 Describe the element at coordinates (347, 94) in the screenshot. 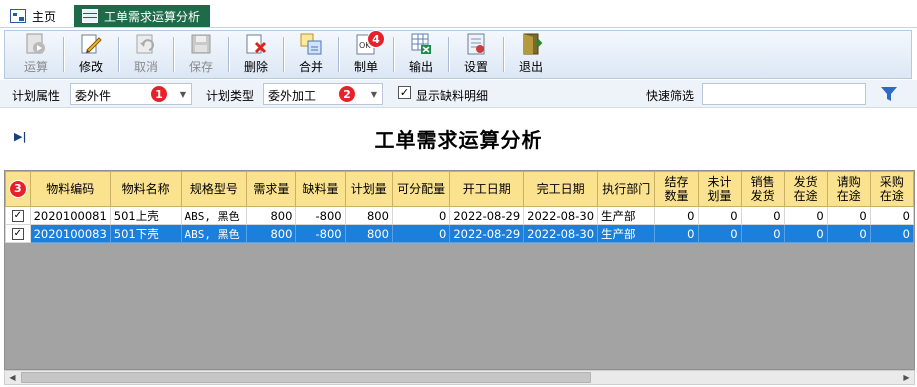

I see `callout-badge-2: 2` at that location.